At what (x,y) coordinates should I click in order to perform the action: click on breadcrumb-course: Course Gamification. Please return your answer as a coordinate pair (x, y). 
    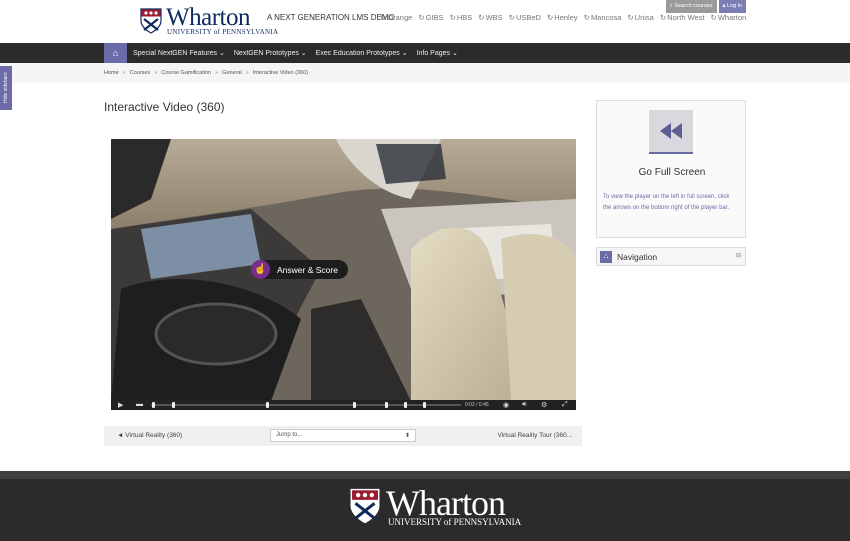
    Looking at the image, I should click on (186, 73).